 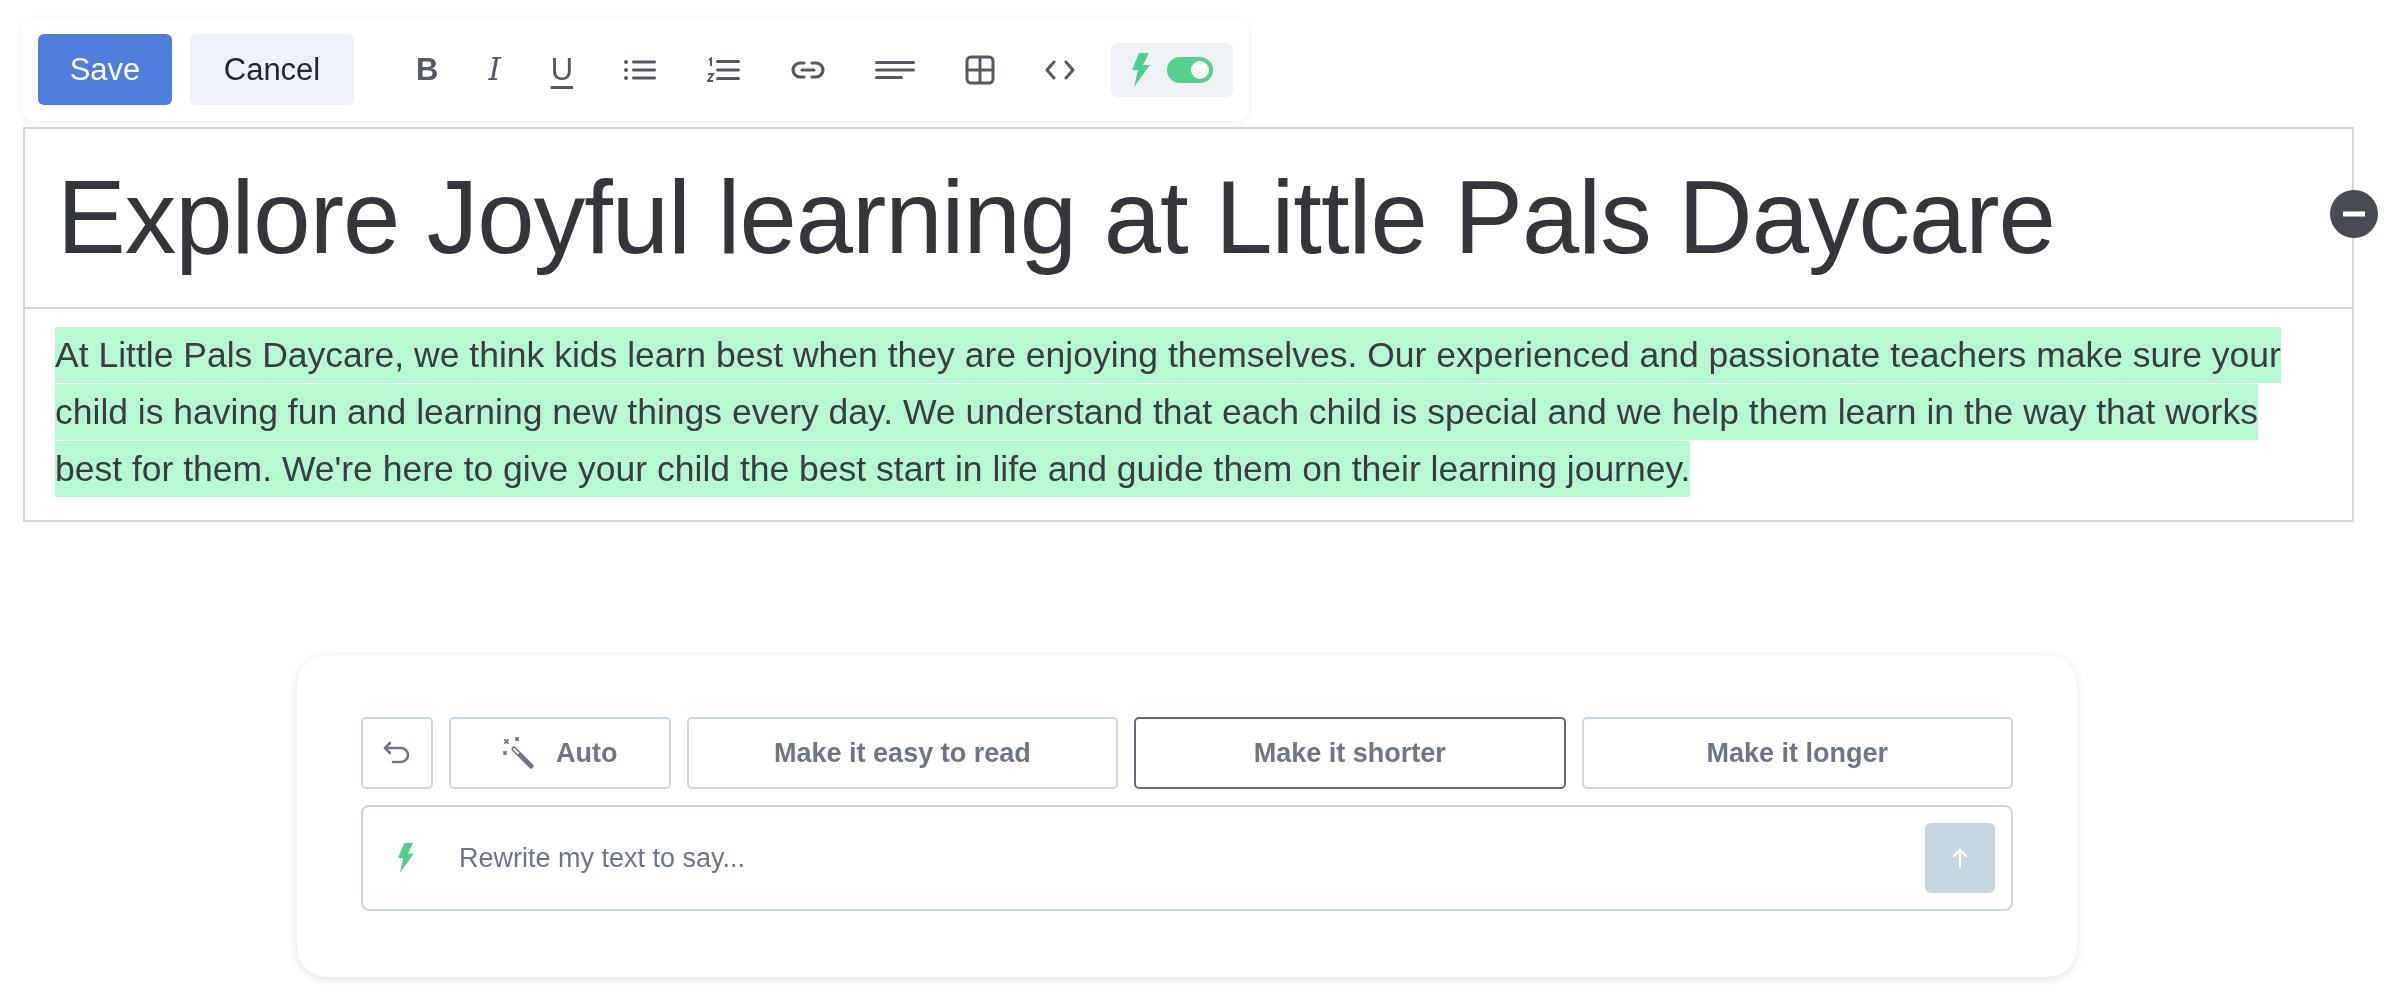 What do you see at coordinates (895, 69) in the screenshot?
I see `align-icon` at bounding box center [895, 69].